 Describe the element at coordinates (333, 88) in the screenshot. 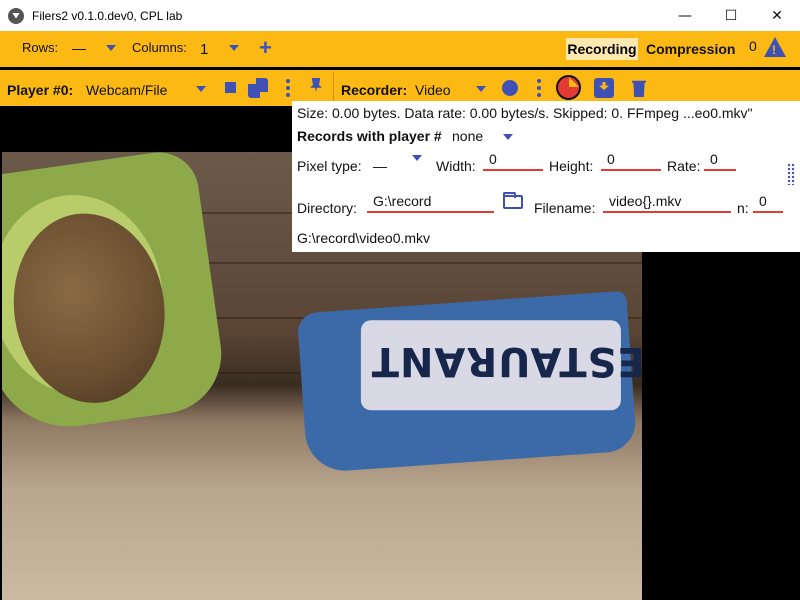

I see `divider` at that location.